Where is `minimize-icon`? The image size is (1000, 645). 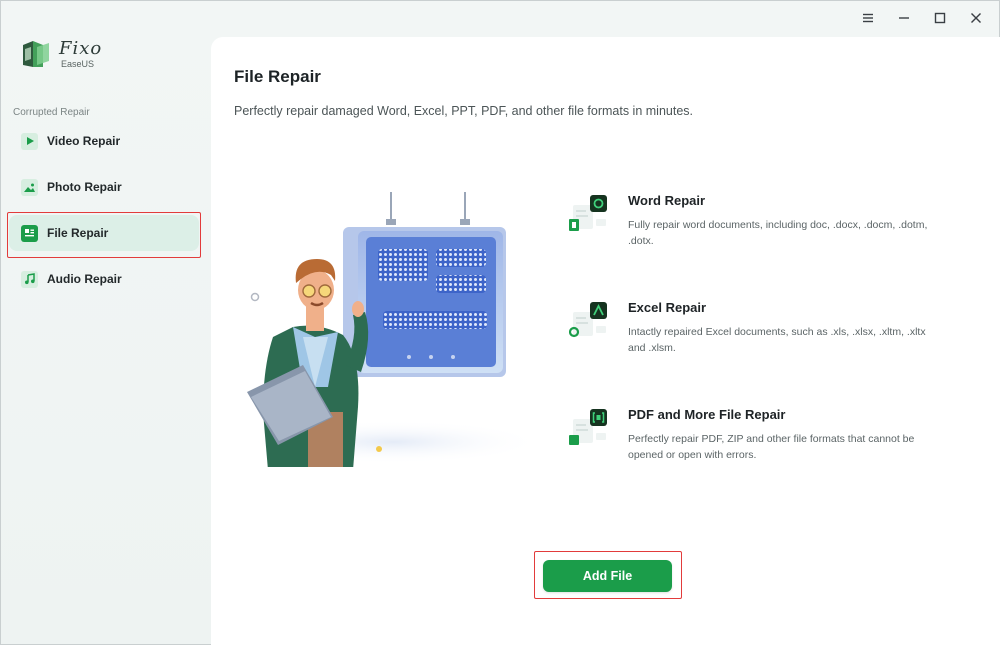 minimize-icon is located at coordinates (904, 18).